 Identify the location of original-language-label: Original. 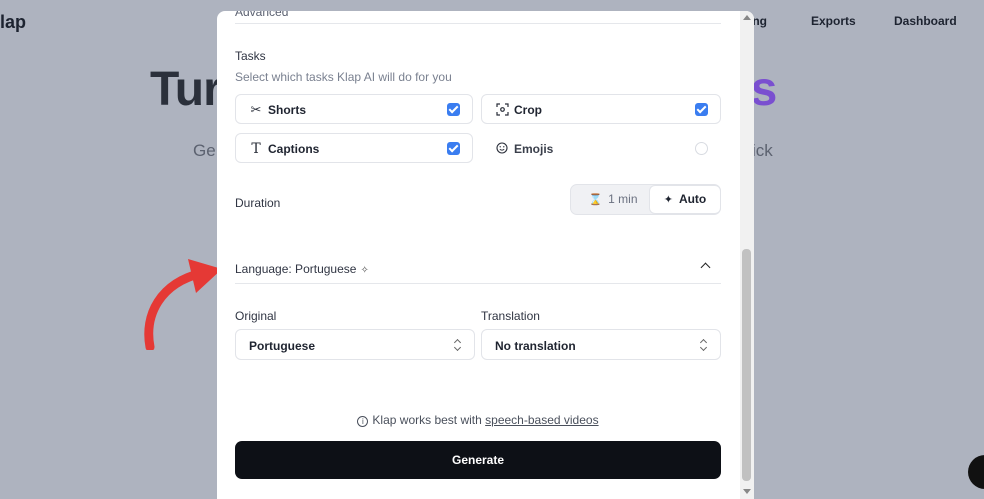
(256, 316).